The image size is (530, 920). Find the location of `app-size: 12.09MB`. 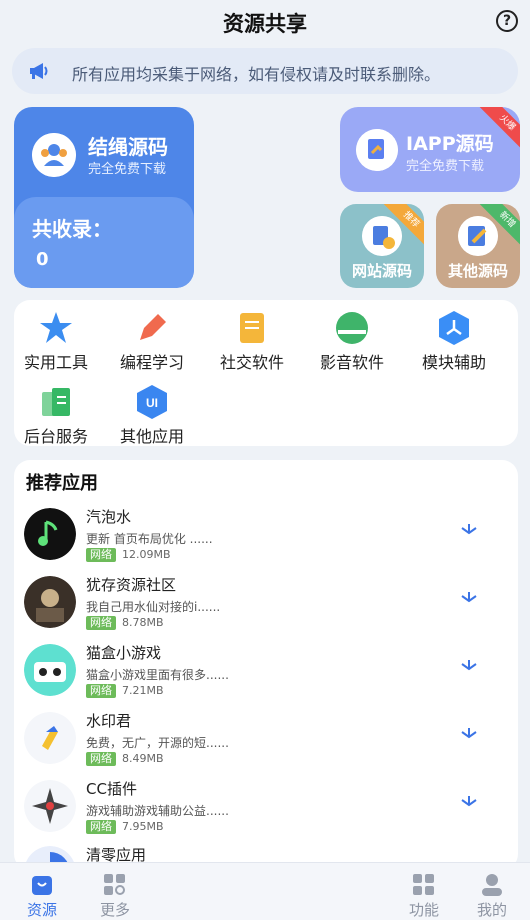

app-size: 12.09MB is located at coordinates (146, 554).